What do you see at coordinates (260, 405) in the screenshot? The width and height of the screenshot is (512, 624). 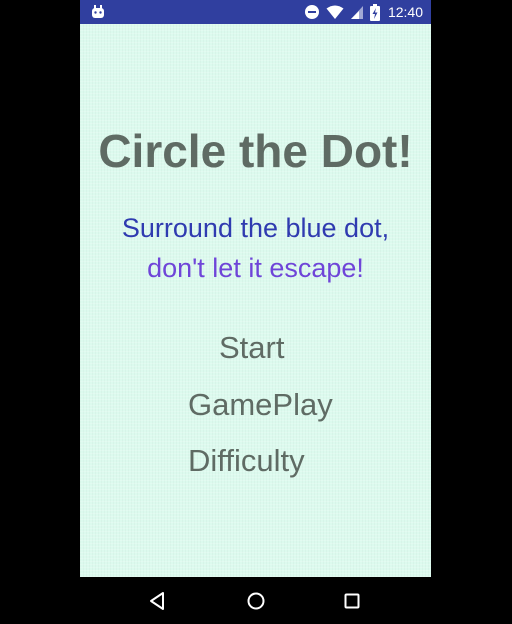 I see `gameplay-button: GamePlay` at bounding box center [260, 405].